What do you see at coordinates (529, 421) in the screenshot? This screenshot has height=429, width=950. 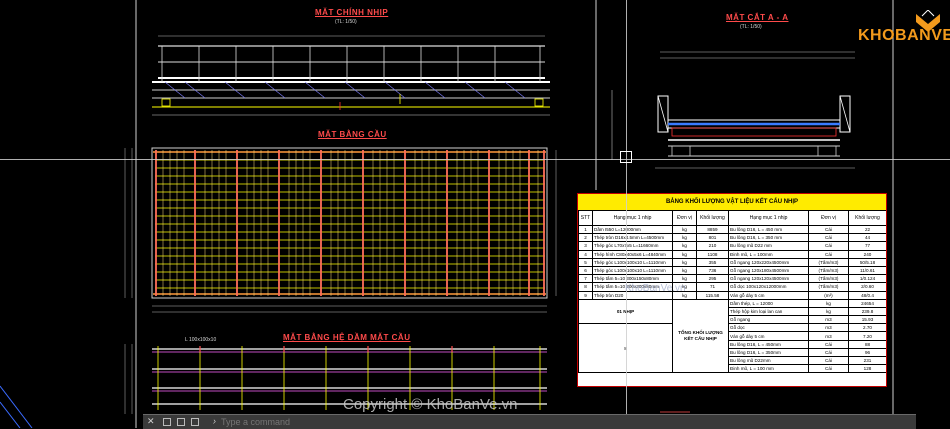 I see `command-line-bar: ✕ ›` at bounding box center [529, 421].